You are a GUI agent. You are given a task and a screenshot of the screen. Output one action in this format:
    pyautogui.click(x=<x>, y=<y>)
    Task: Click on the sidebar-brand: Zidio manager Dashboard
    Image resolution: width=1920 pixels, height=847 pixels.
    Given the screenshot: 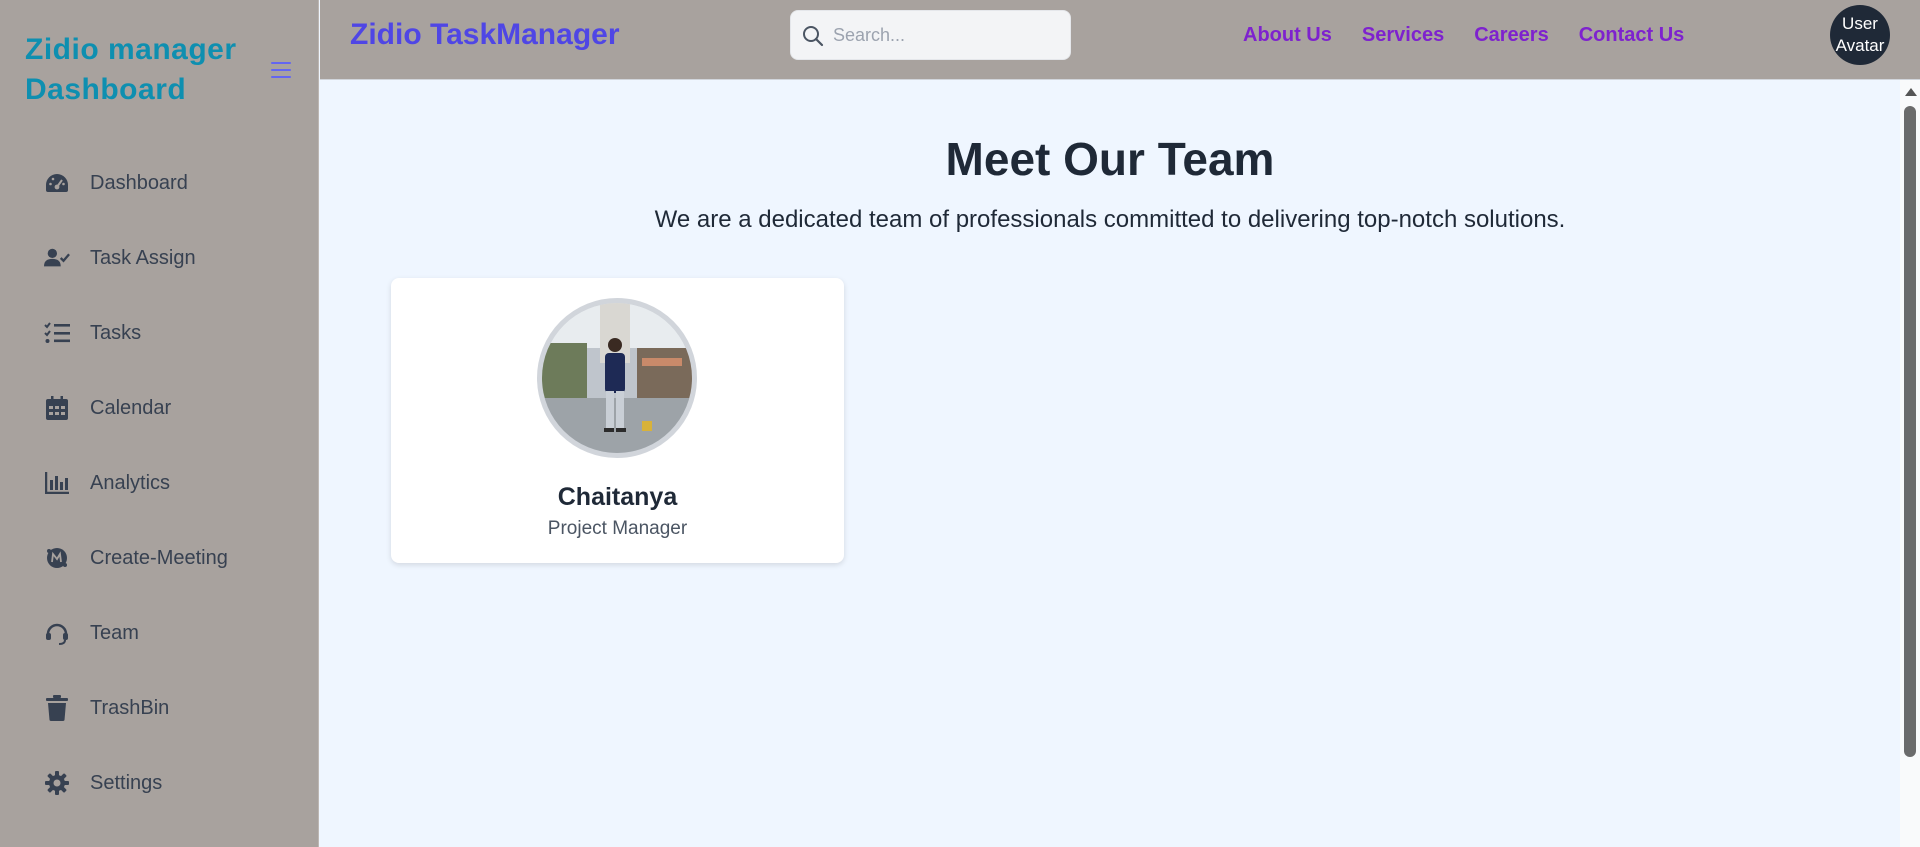 What is the action you would take?
    pyautogui.click(x=145, y=70)
    